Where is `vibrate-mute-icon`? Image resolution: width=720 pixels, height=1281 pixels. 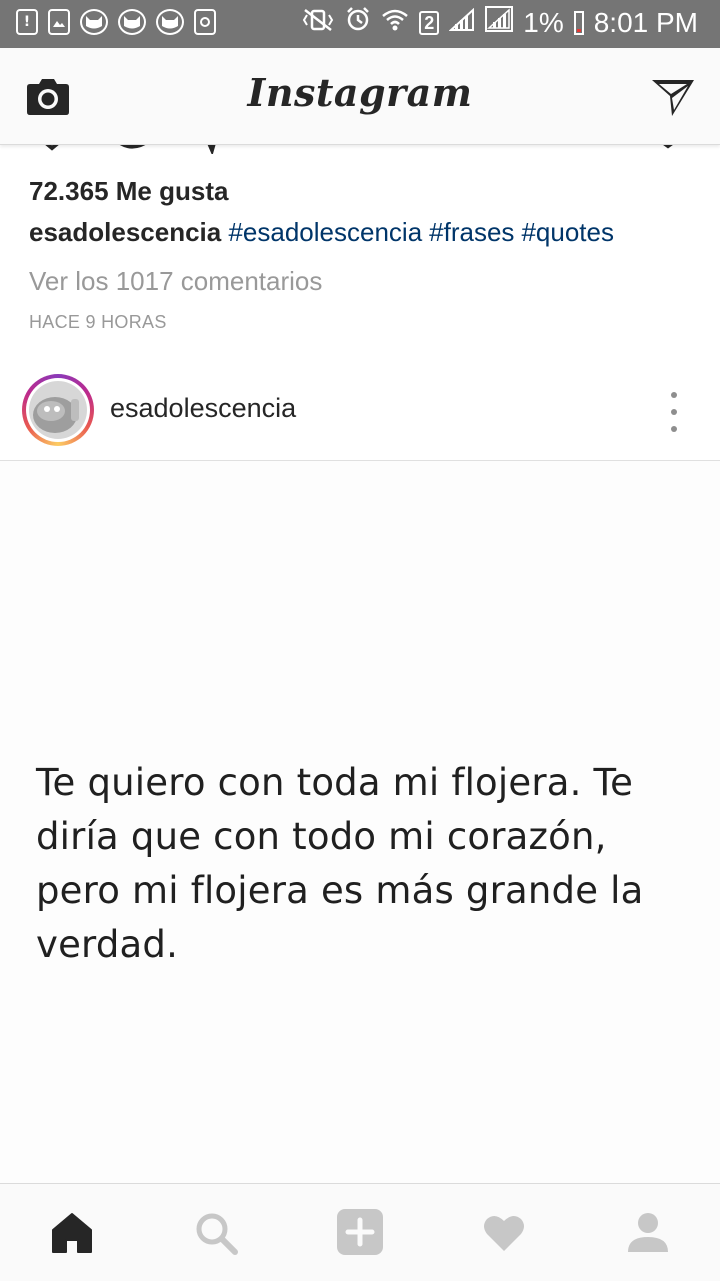 vibrate-mute-icon is located at coordinates (318, 23).